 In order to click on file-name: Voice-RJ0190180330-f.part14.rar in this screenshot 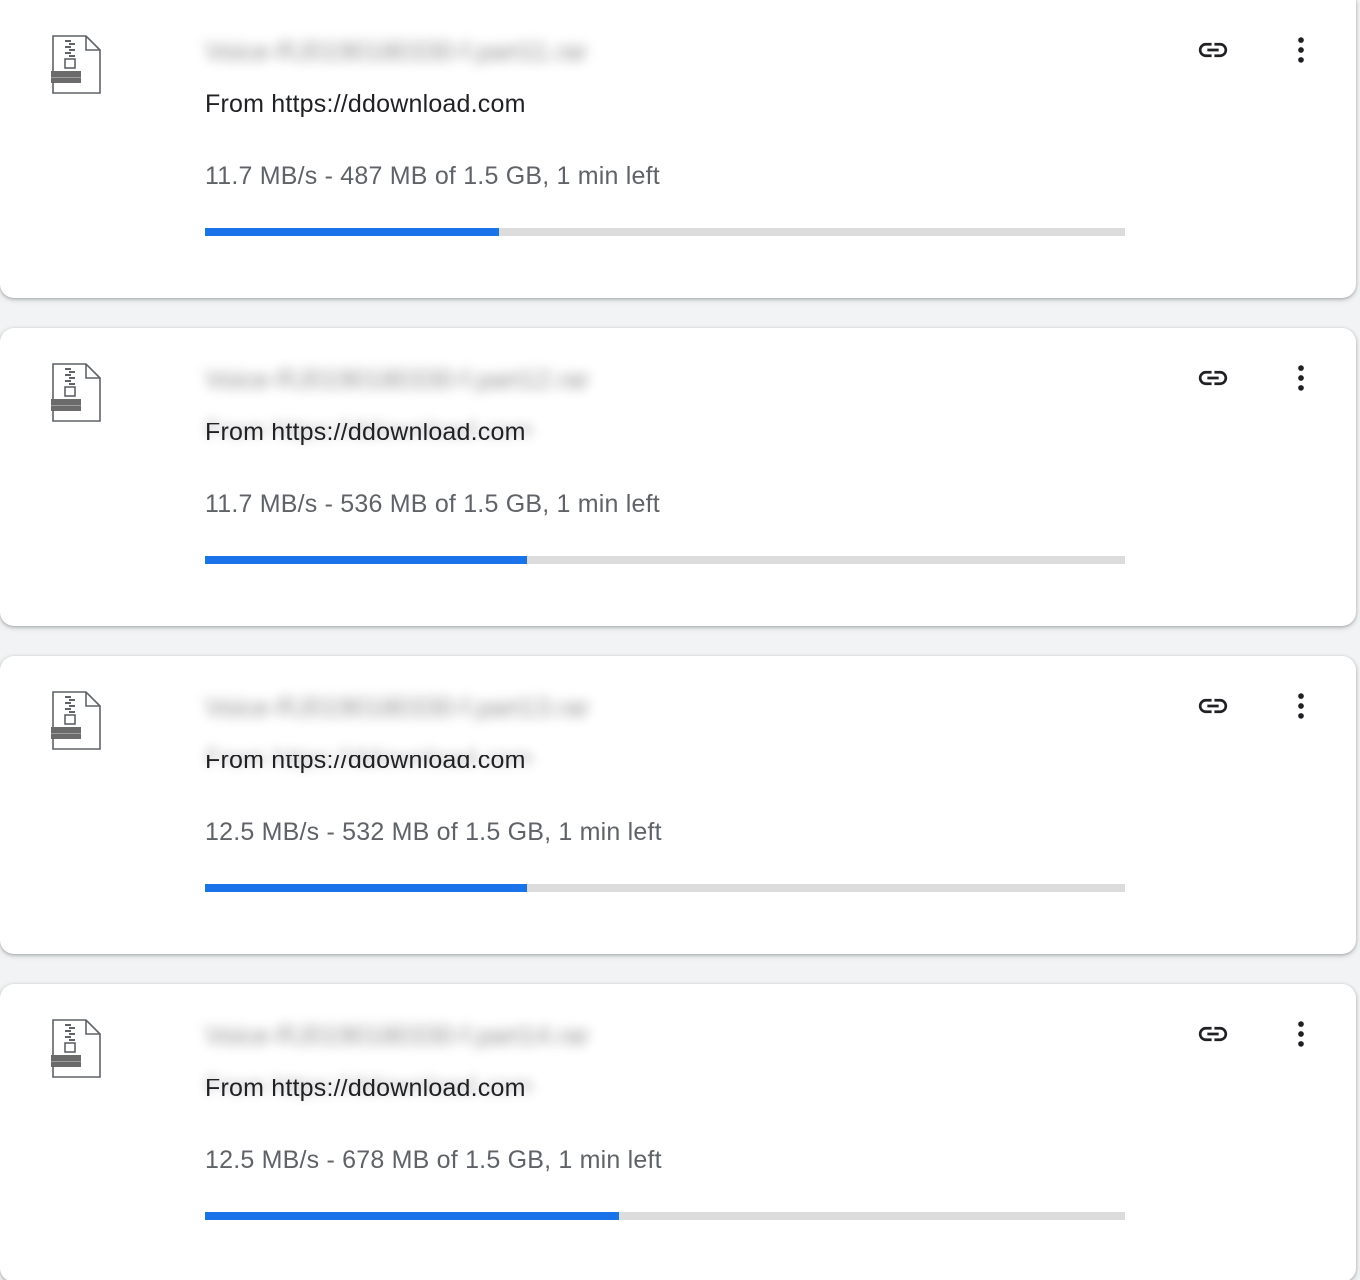, I will do `click(397, 1035)`.